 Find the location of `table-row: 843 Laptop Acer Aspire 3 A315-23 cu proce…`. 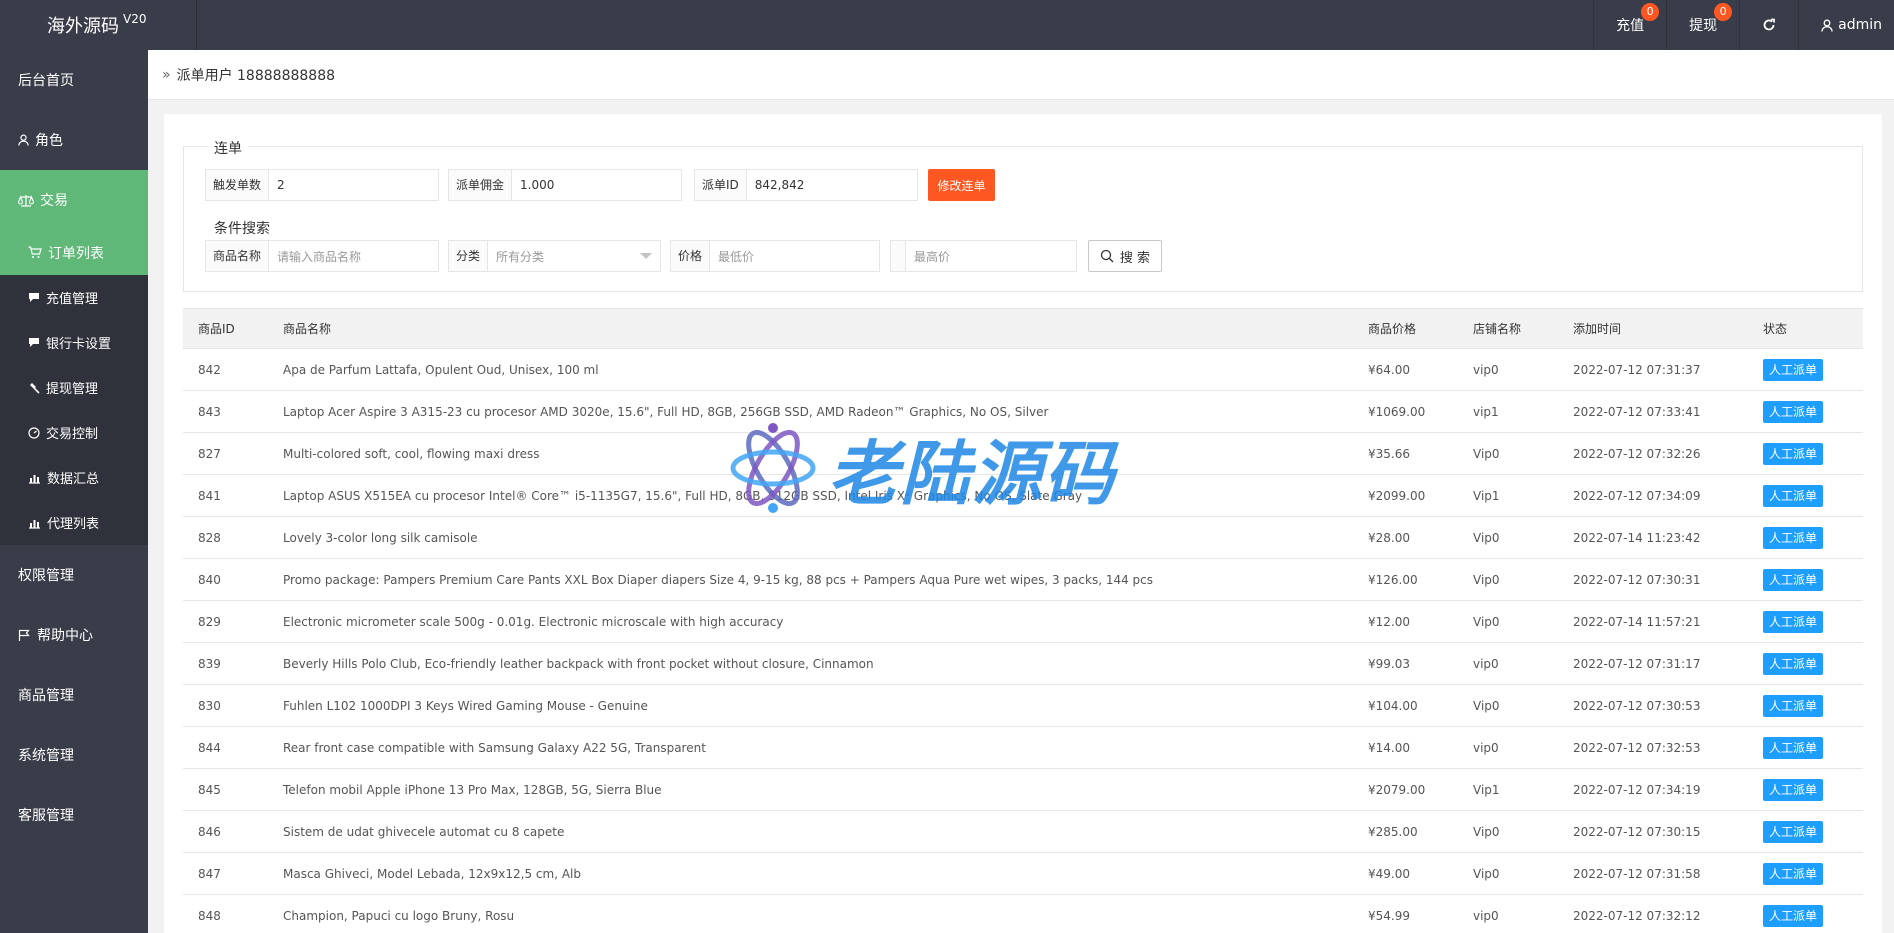

table-row: 843 Laptop Acer Aspire 3 A315-23 cu proce… is located at coordinates (1023, 411).